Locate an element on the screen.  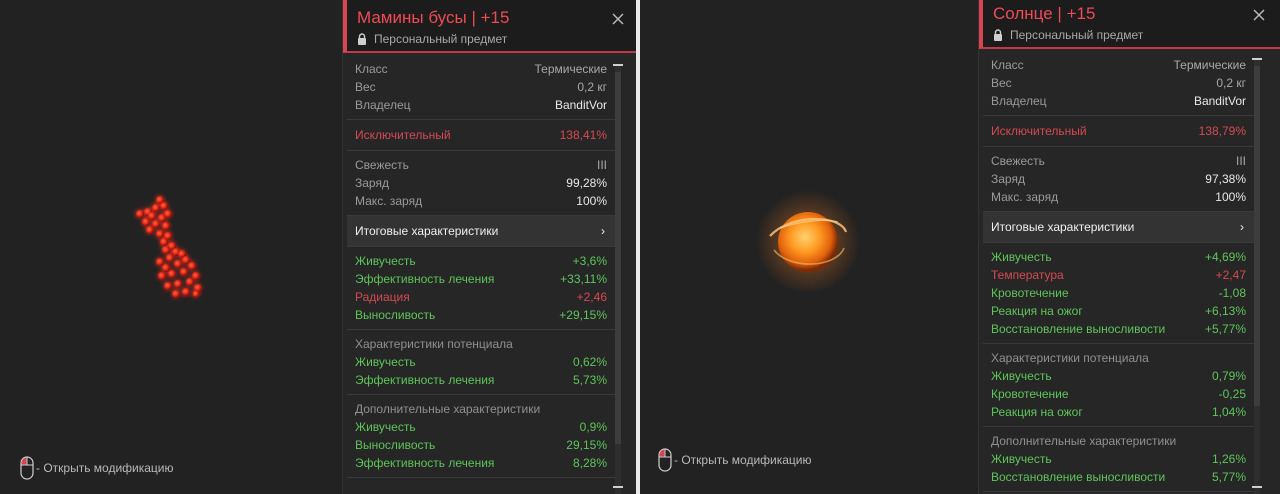
hint-text: - Открыть модификацию is located at coordinates (743, 460).